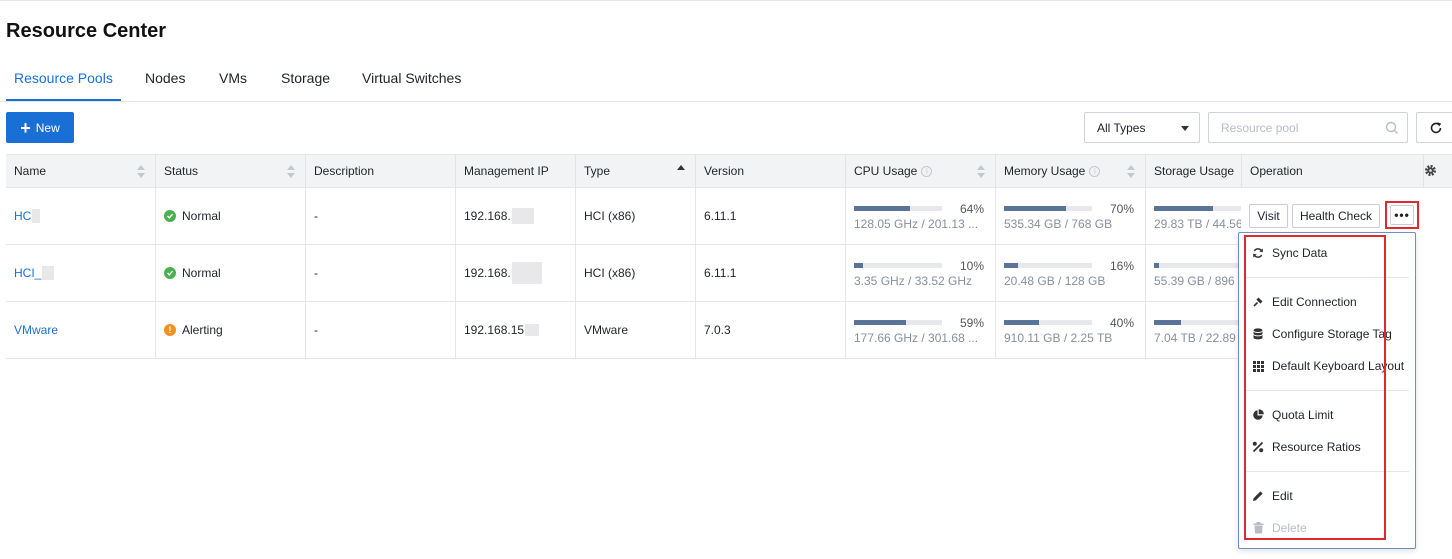 The height and width of the screenshot is (559, 1452). What do you see at coordinates (1258, 253) in the screenshot?
I see `sync-icon` at bounding box center [1258, 253].